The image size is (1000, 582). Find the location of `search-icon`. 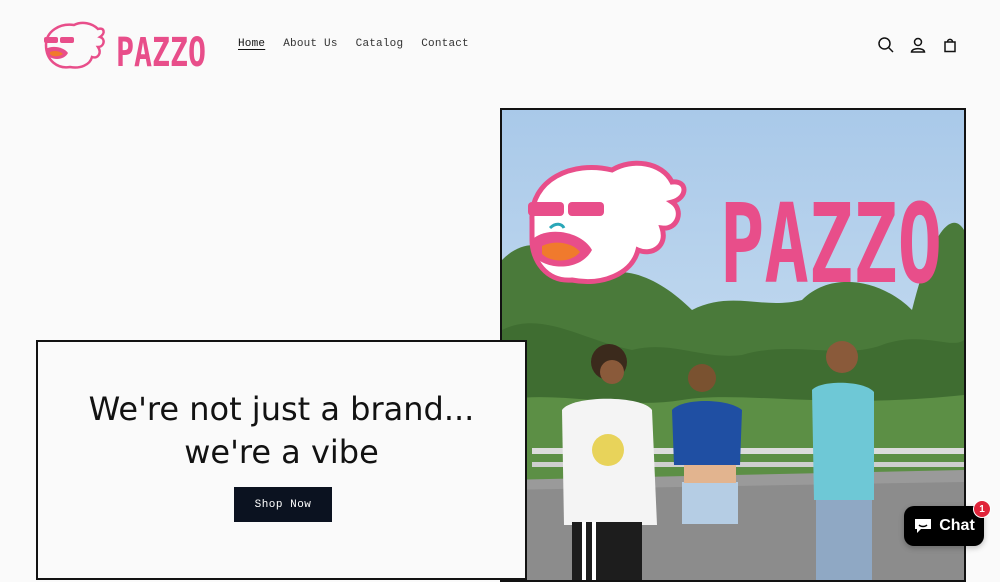

search-icon is located at coordinates (886, 45).